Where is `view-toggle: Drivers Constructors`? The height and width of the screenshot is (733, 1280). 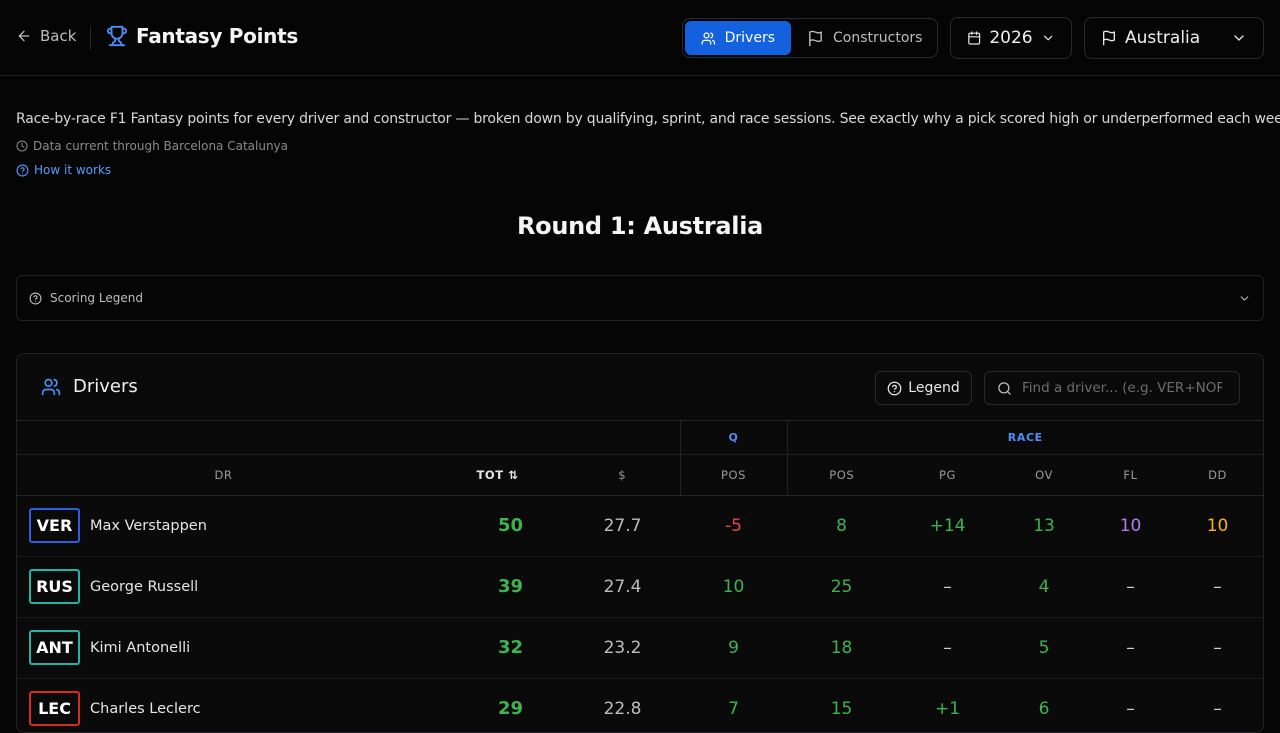
view-toggle: Drivers Constructors is located at coordinates (810, 38).